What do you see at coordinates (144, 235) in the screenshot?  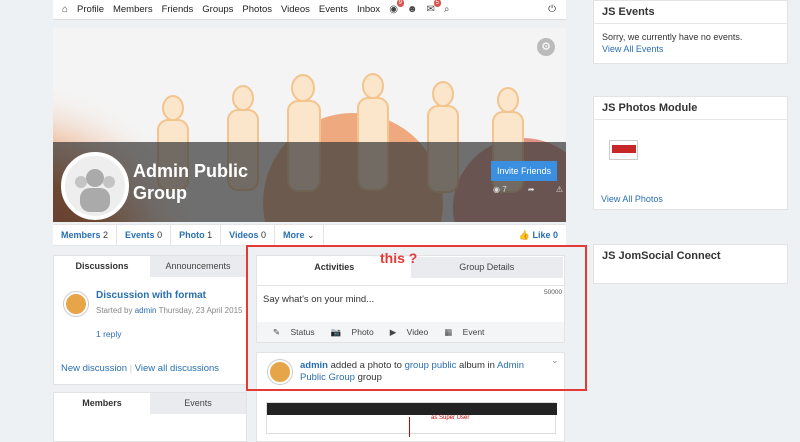 I see `stat-events: Events 0` at bounding box center [144, 235].